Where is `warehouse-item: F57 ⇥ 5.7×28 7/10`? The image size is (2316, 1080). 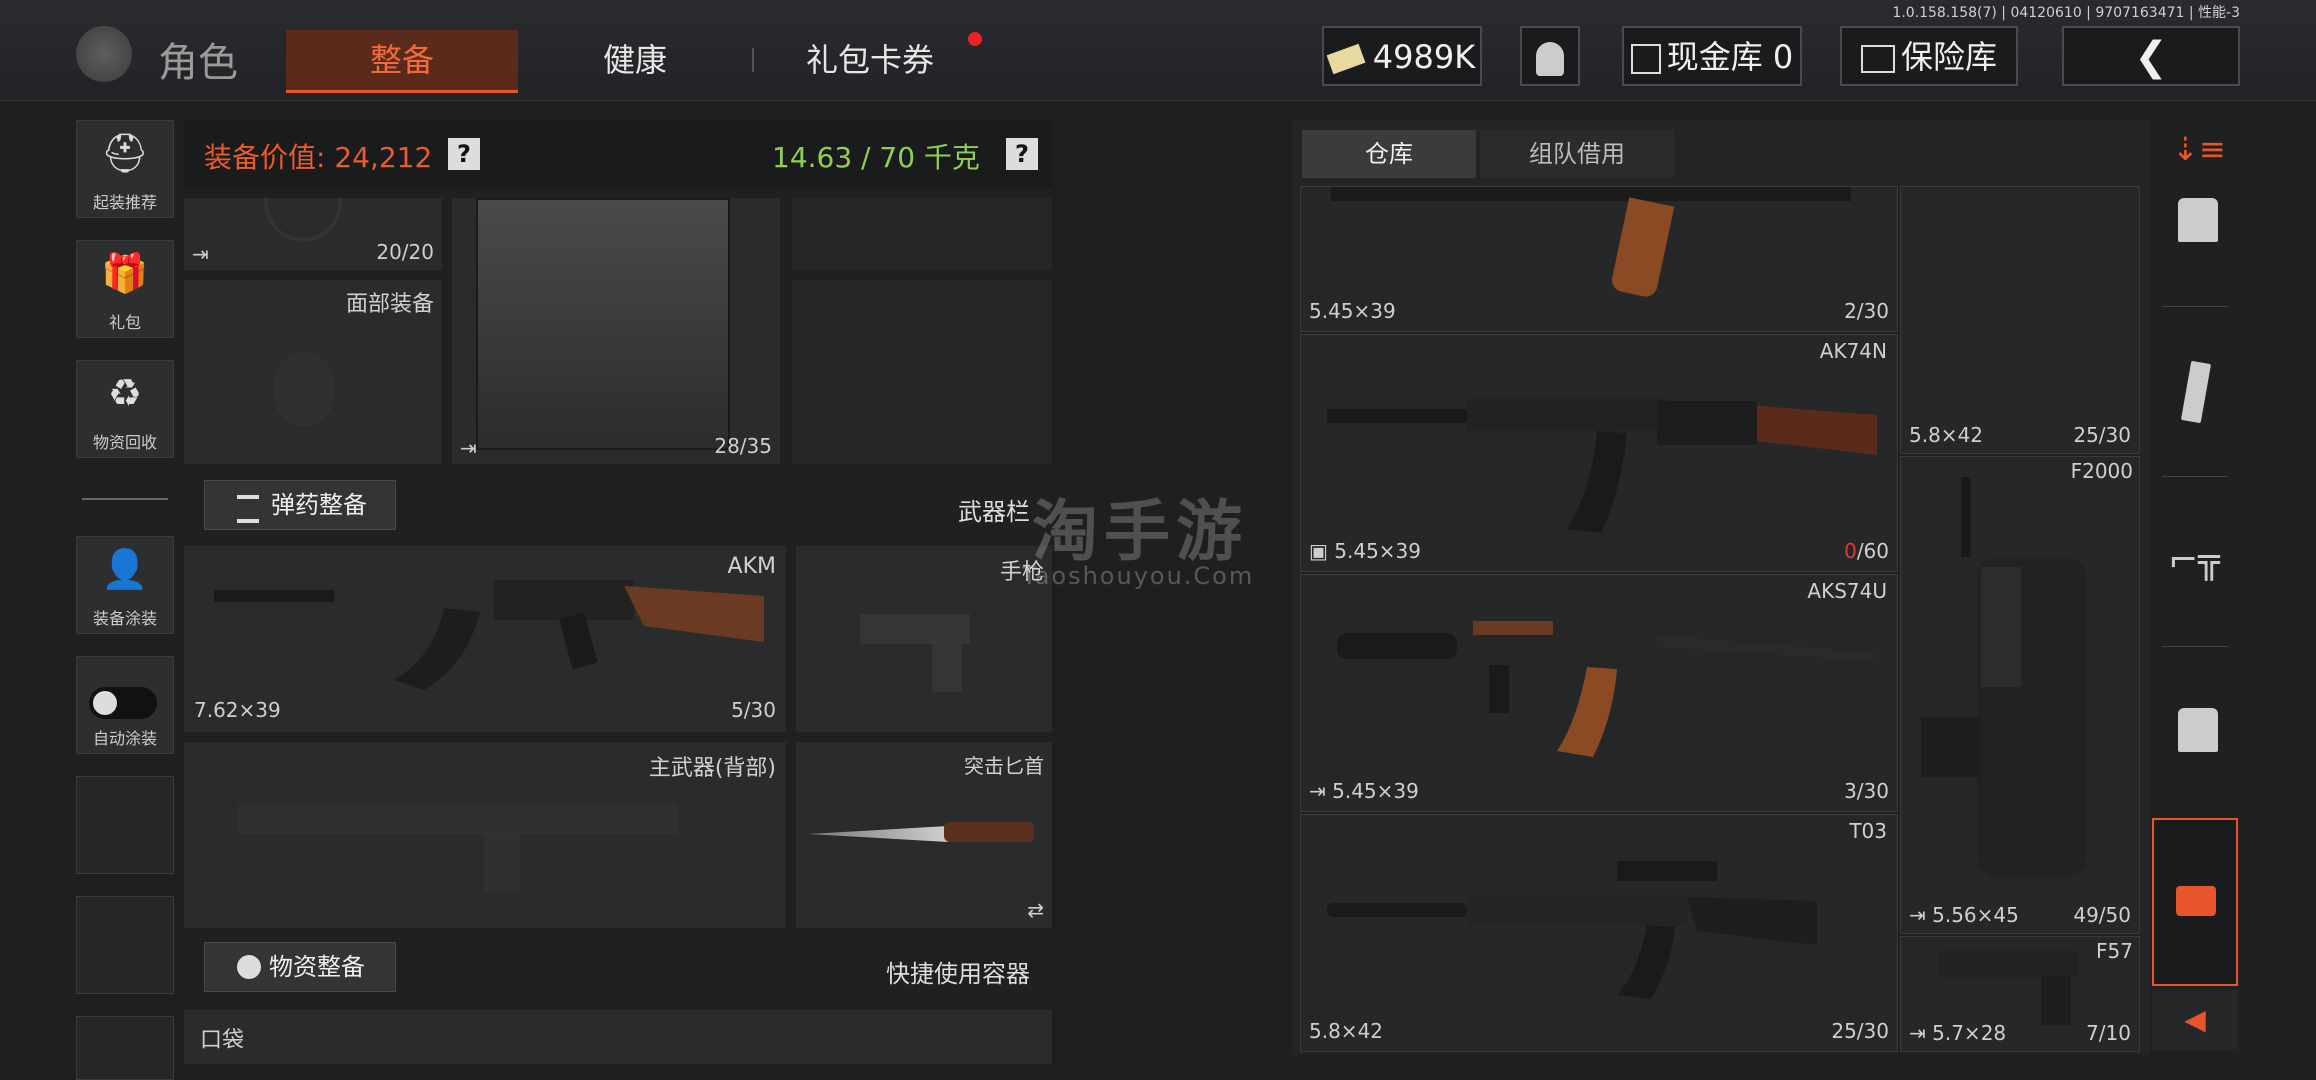 warehouse-item: F57 ⇥ 5.7×28 7/10 is located at coordinates (2020, 994).